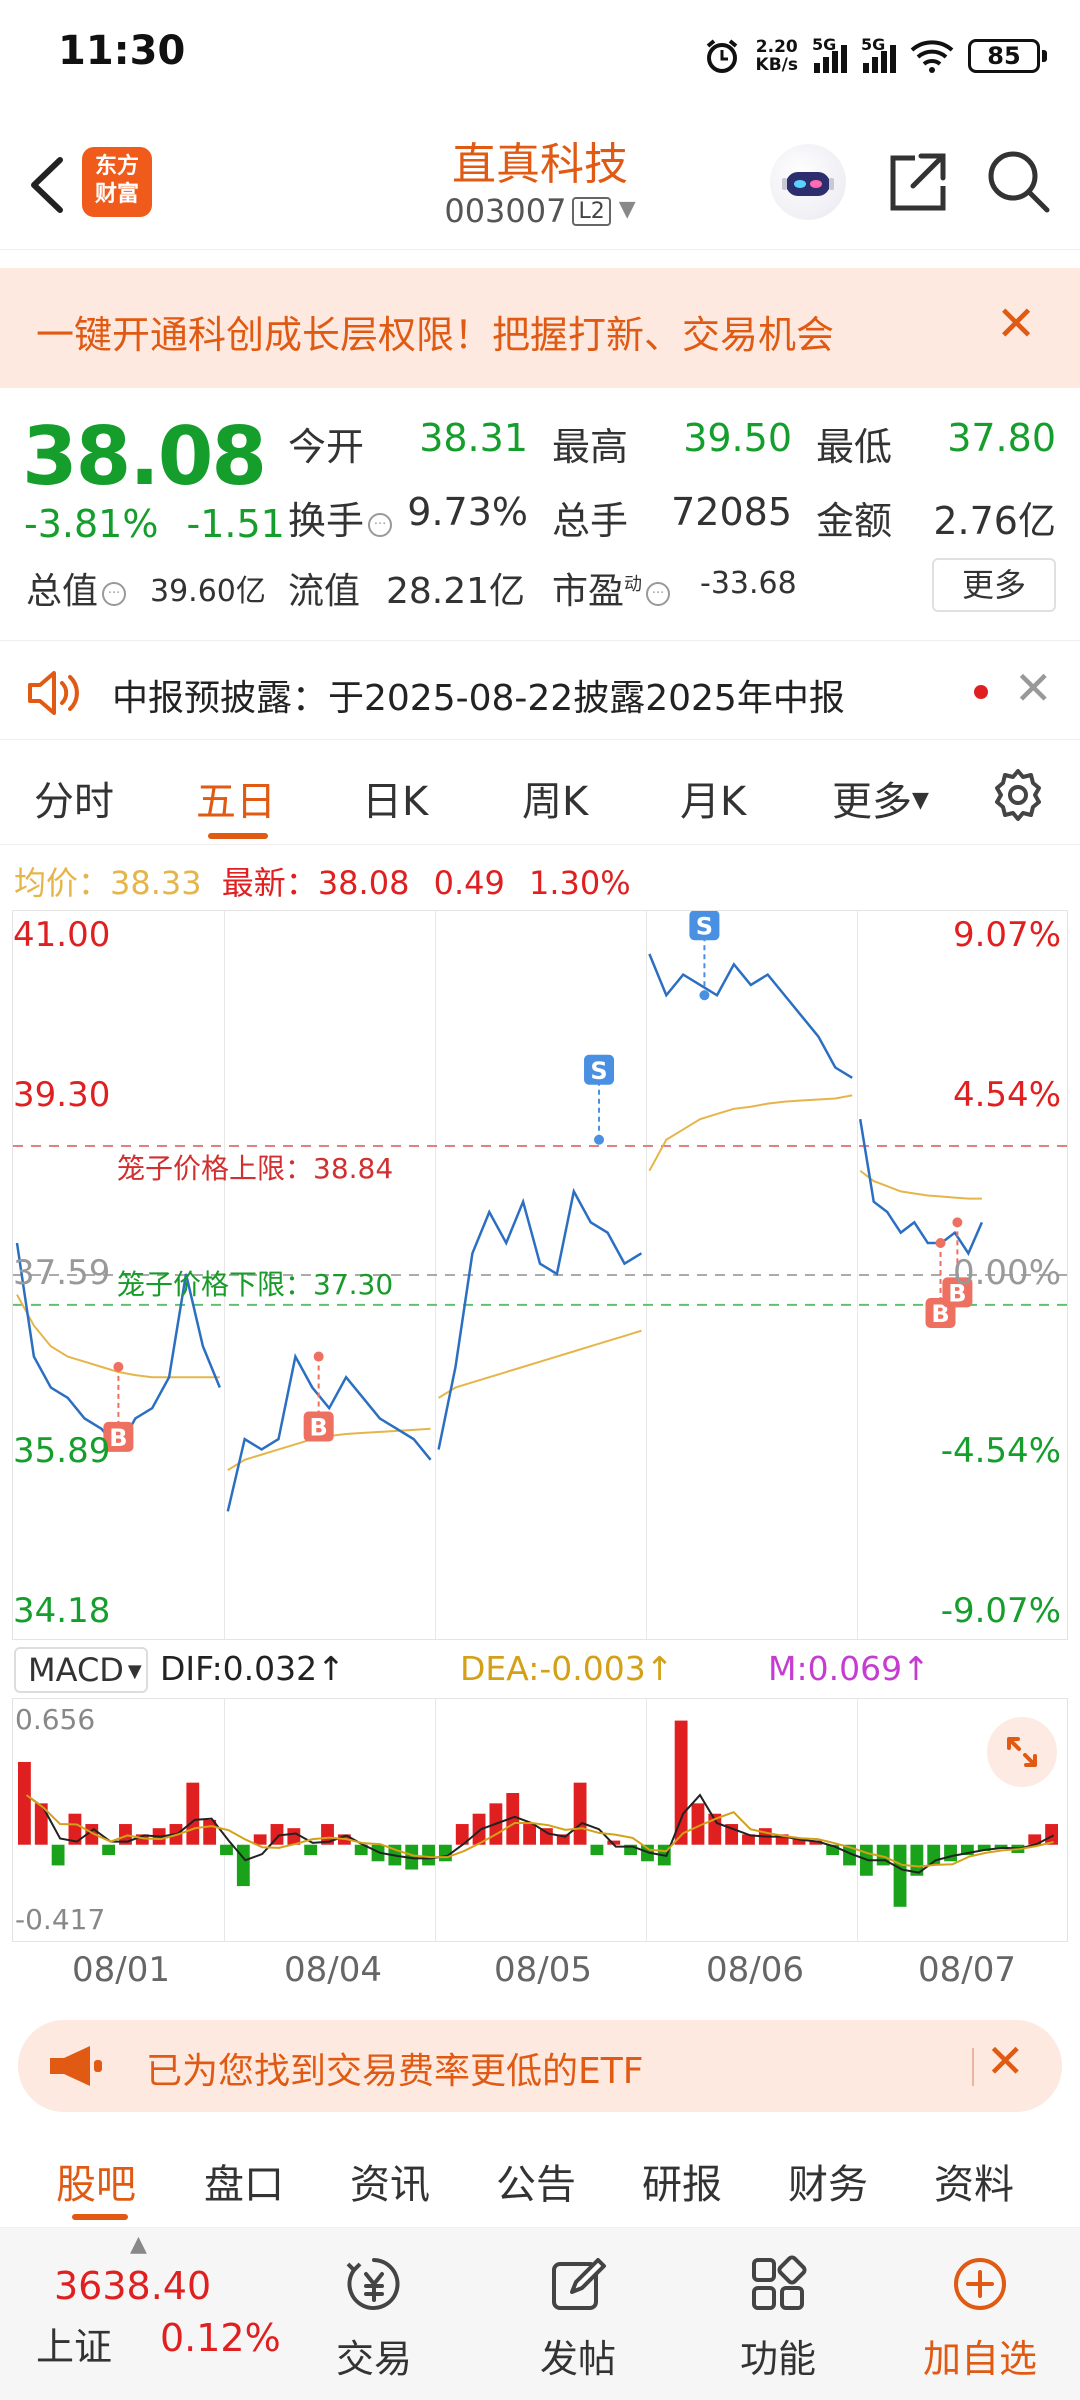 The height and width of the screenshot is (2400, 1080). I want to click on price-summary-row: 均价：38.33 最新：38.08 0.49 1.30%, so click(322, 883).